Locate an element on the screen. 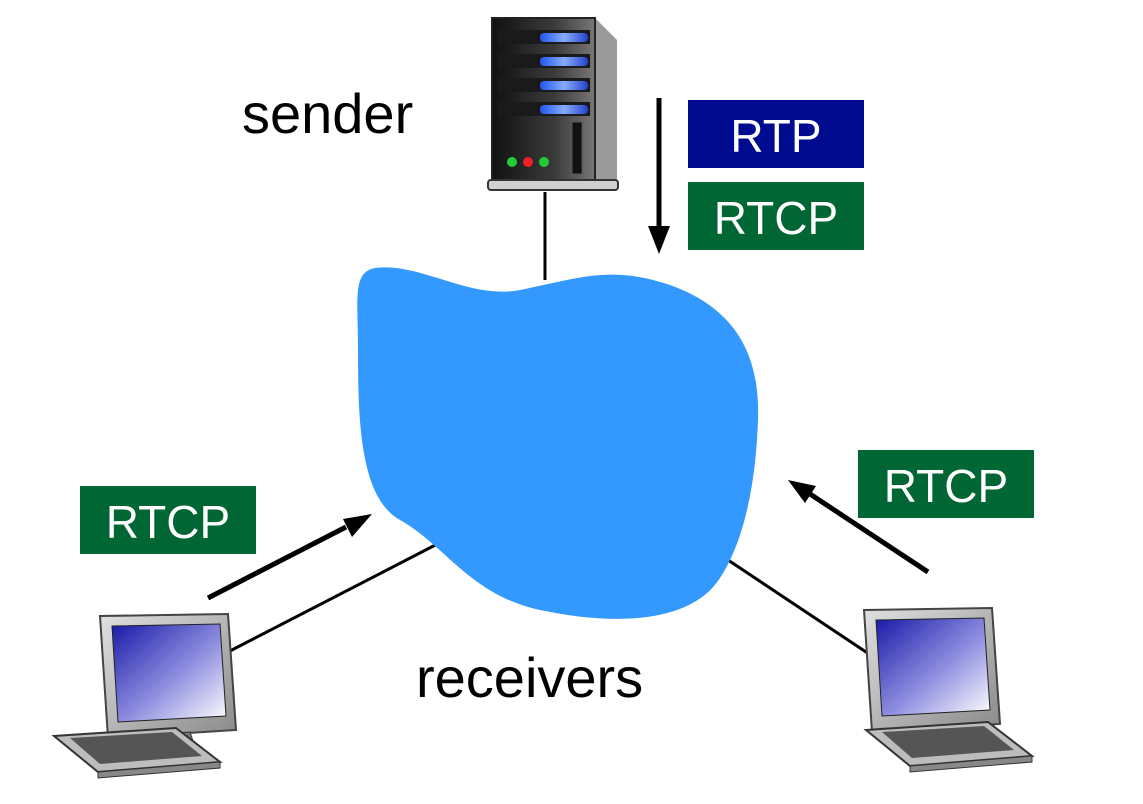  rtcp-badge-left-label: RTCP is located at coordinates (168, 522).